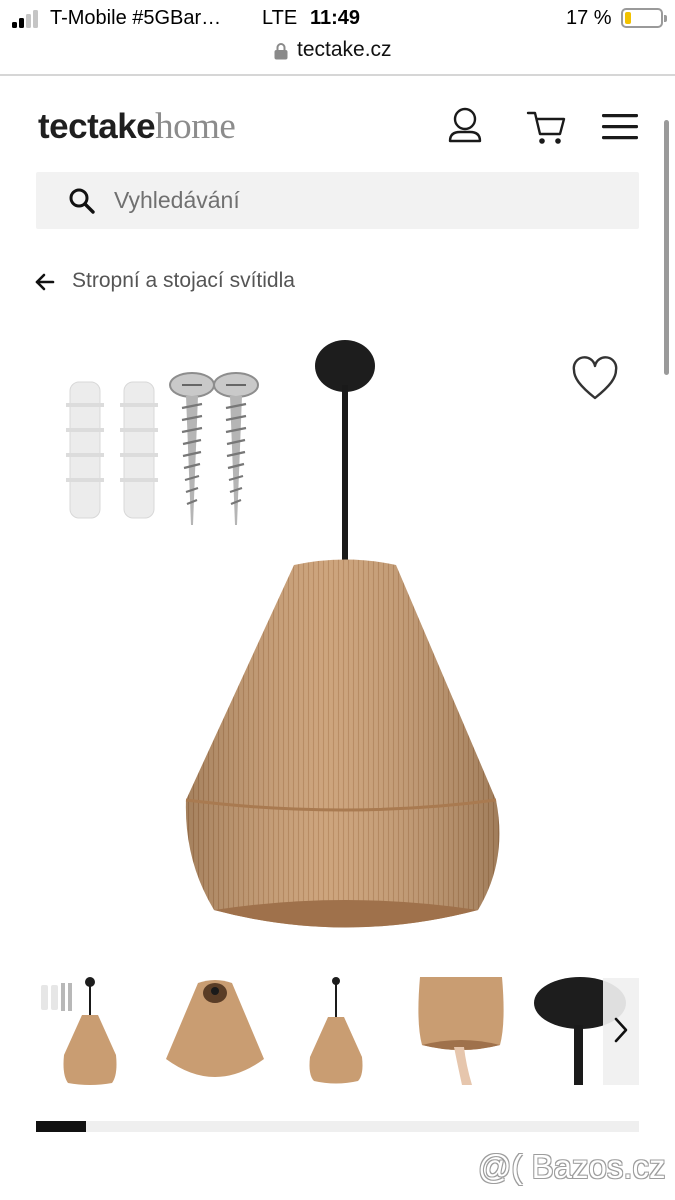 This screenshot has width=675, height=1200. I want to click on thumbnails-next-button, so click(621, 1031).